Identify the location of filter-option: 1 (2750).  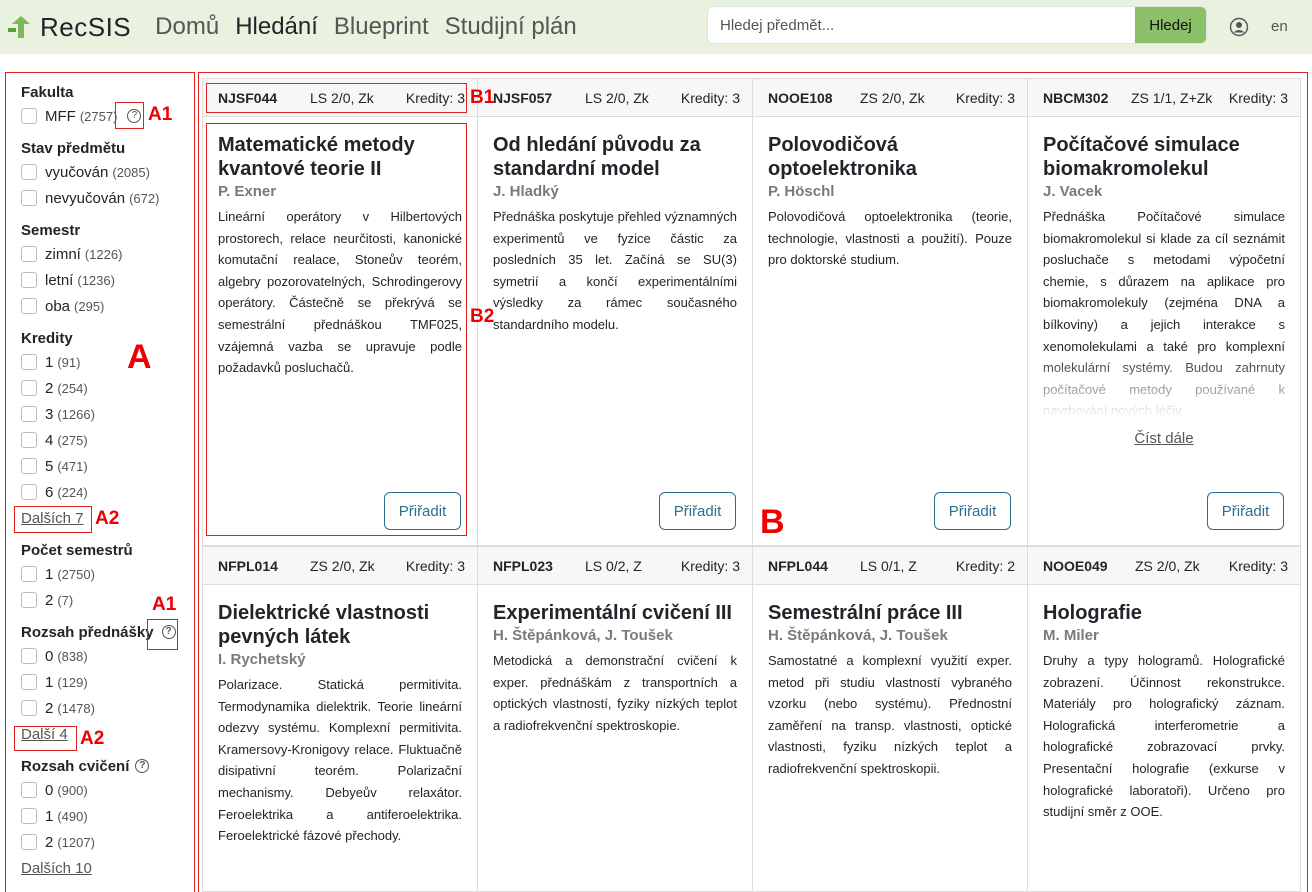
(107, 574).